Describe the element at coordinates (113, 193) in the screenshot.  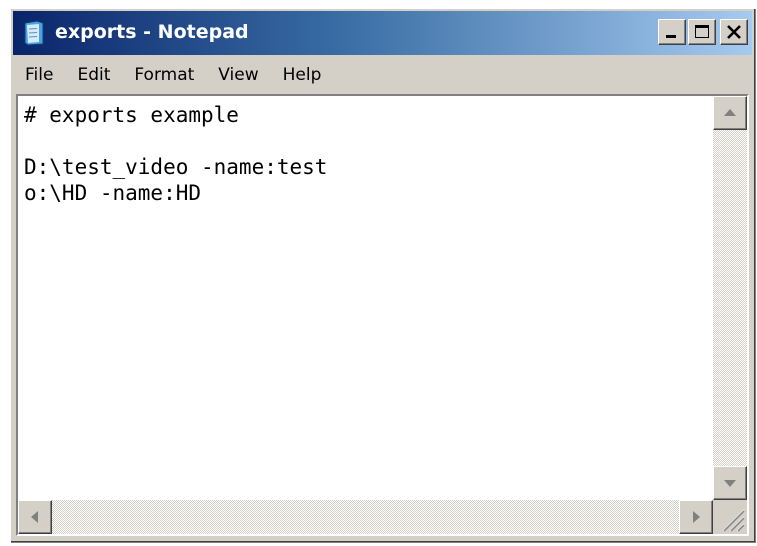
I see `editor-line: o:\HD -name:HD` at that location.